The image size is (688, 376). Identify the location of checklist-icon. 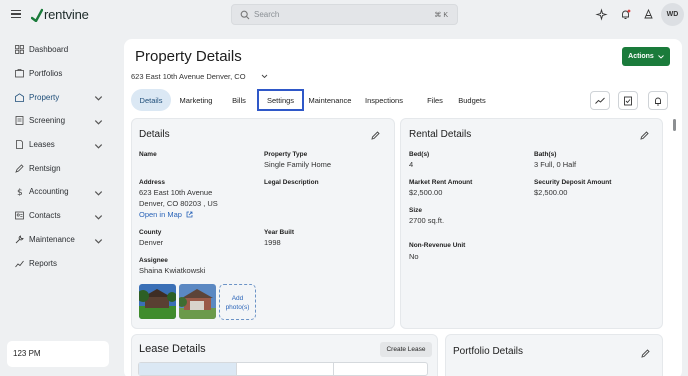
(628, 100).